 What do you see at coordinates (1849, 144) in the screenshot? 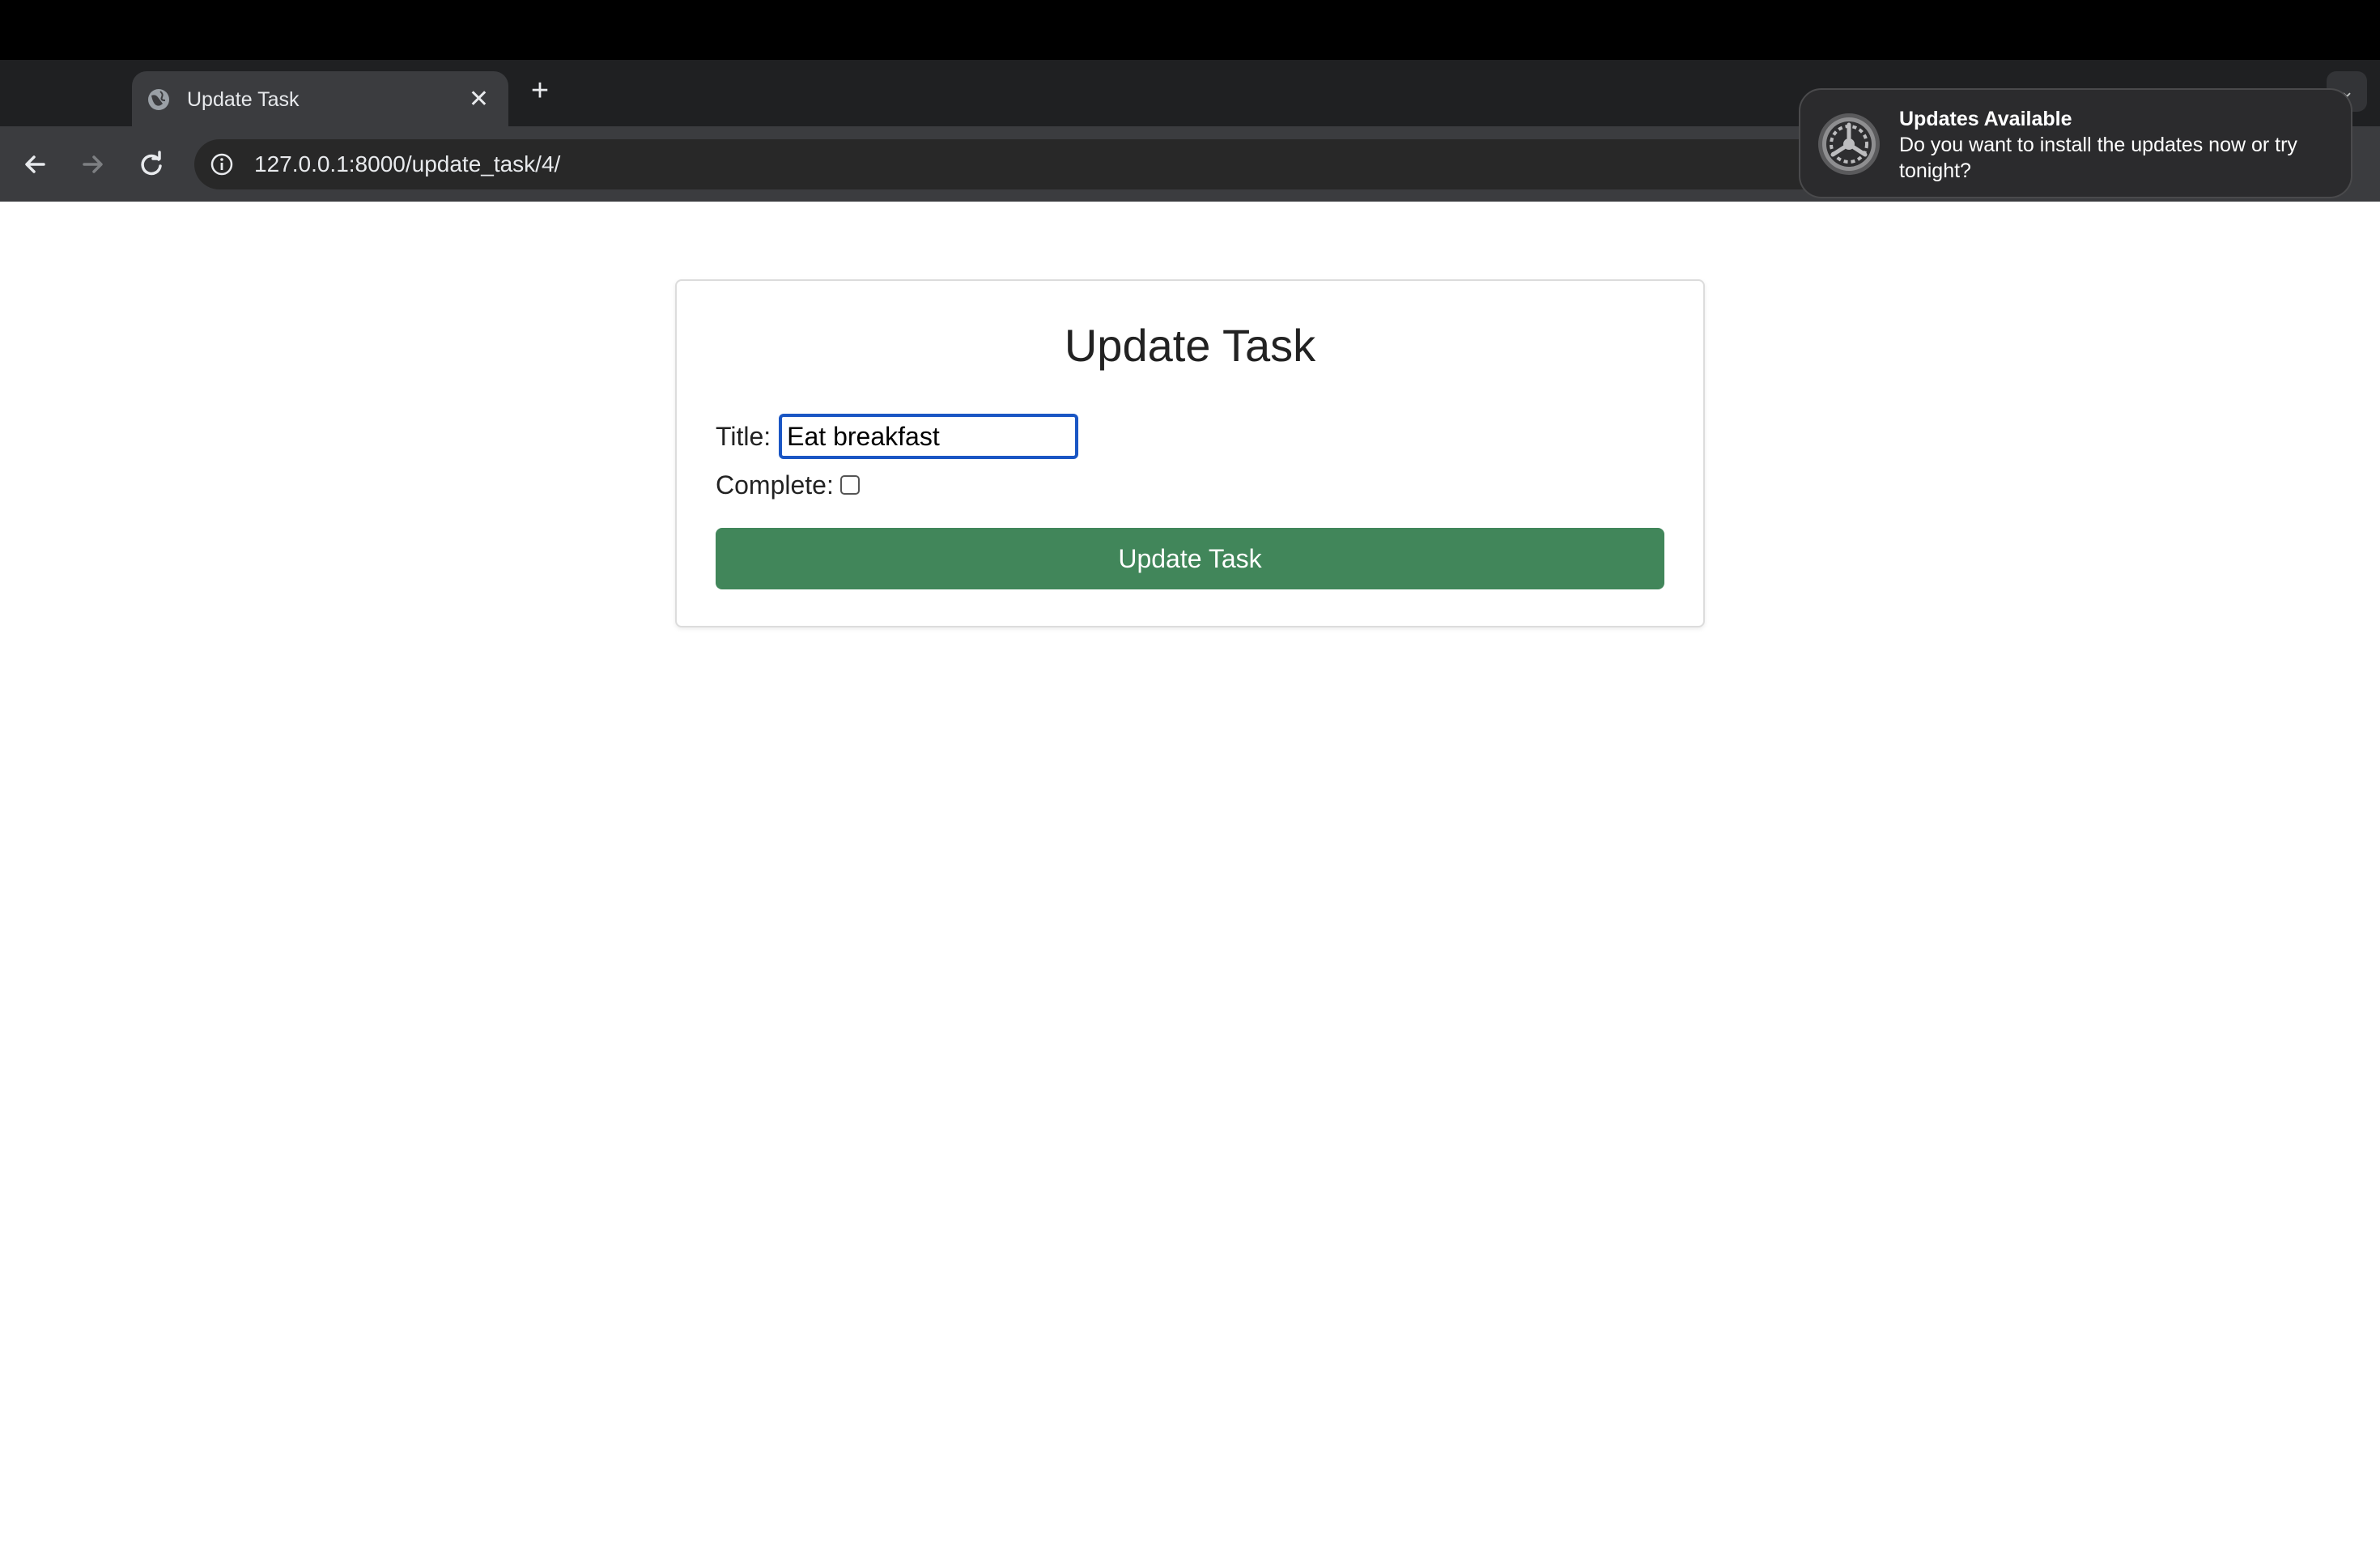
I see `system-settings-gear-icon` at bounding box center [1849, 144].